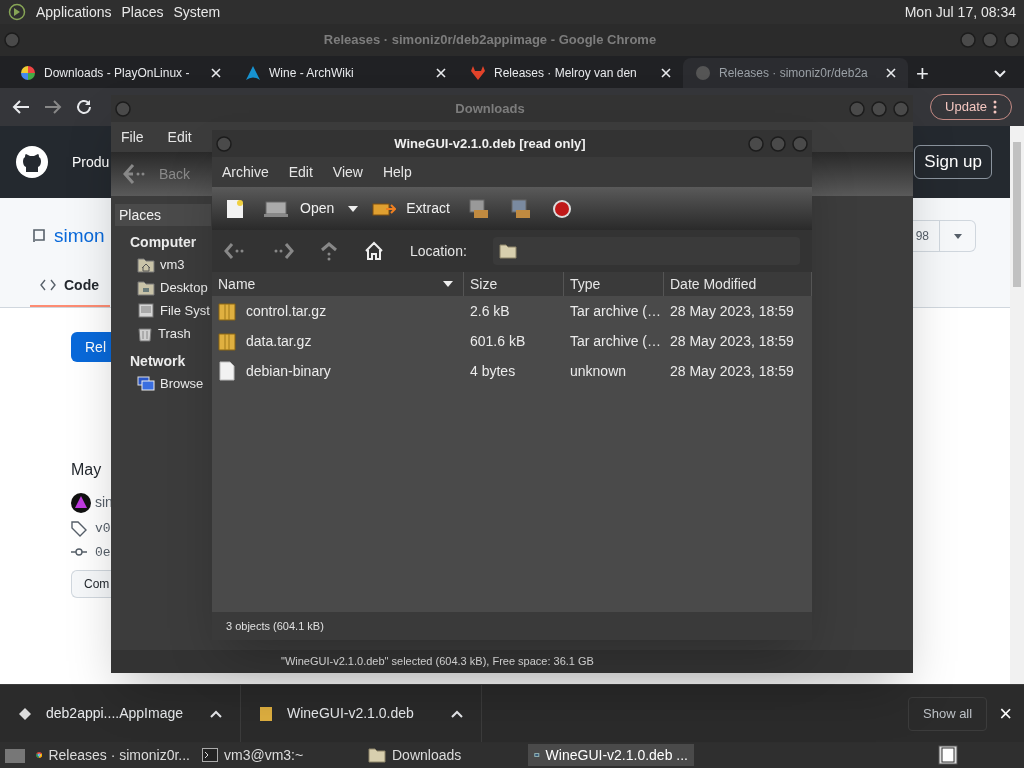  Describe the element at coordinates (646, 251) in the screenshot. I see `location-field` at that location.